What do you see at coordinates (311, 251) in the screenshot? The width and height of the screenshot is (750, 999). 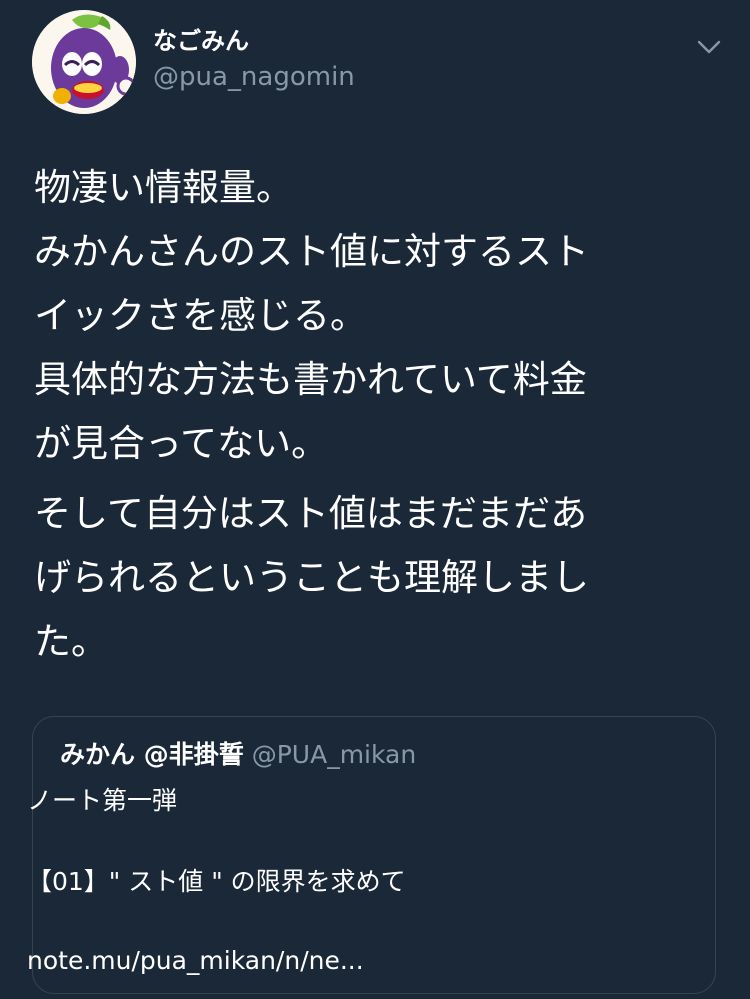 I see `tweet-line: みかんさんのスト値に対するスト` at bounding box center [311, 251].